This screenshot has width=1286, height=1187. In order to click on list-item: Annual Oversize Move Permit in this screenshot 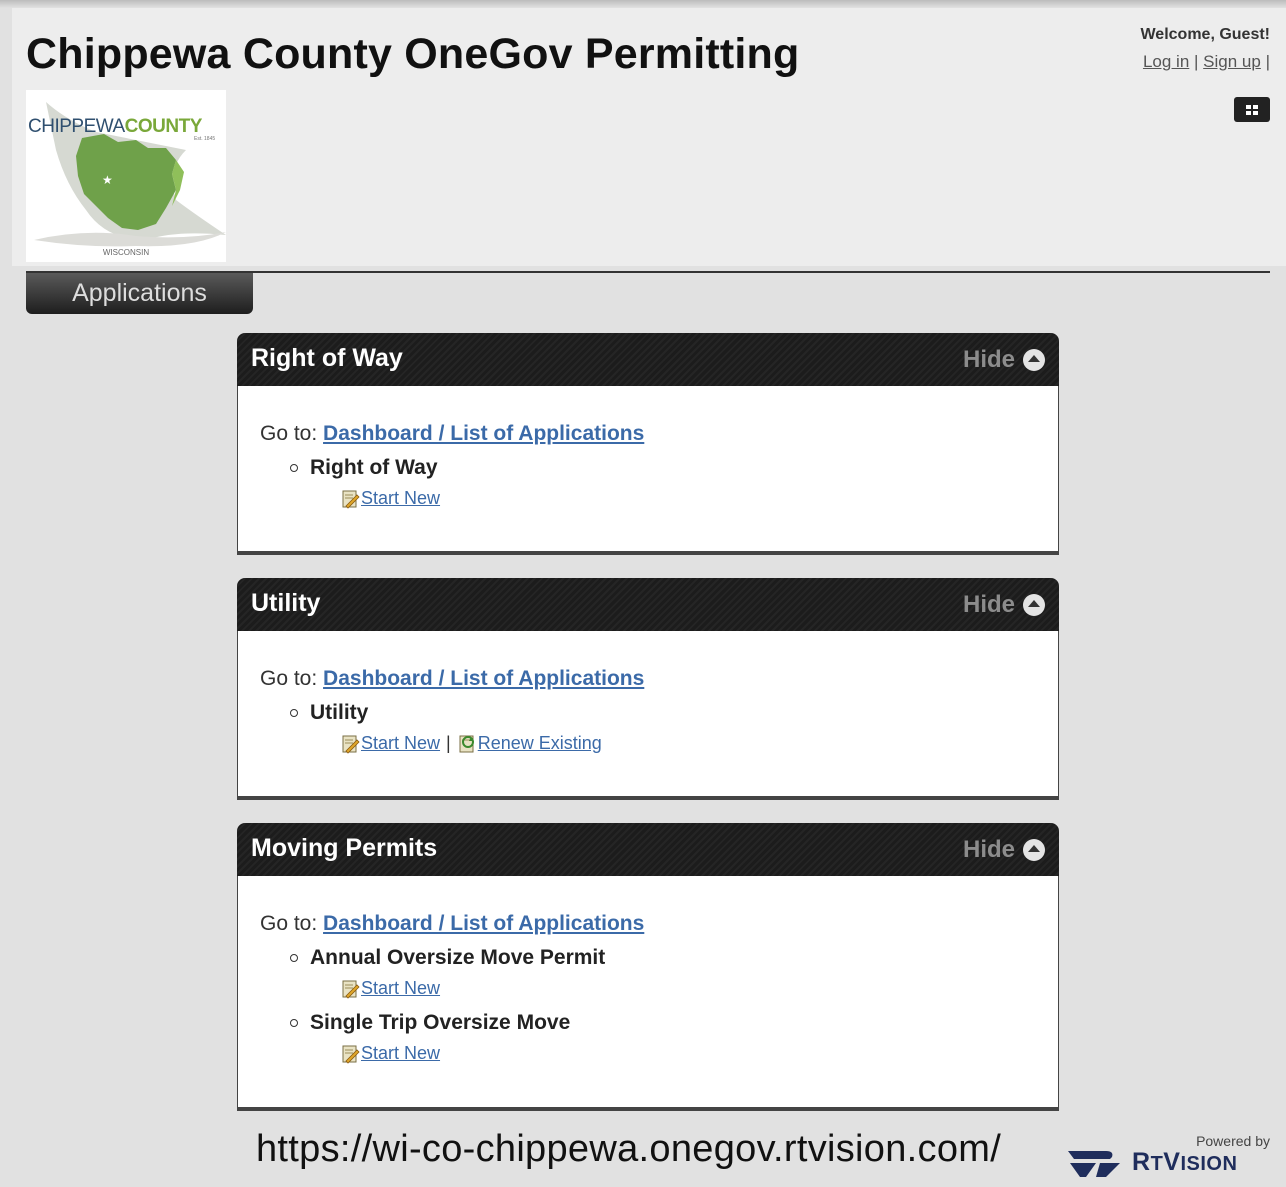, I will do `click(447, 958)`.